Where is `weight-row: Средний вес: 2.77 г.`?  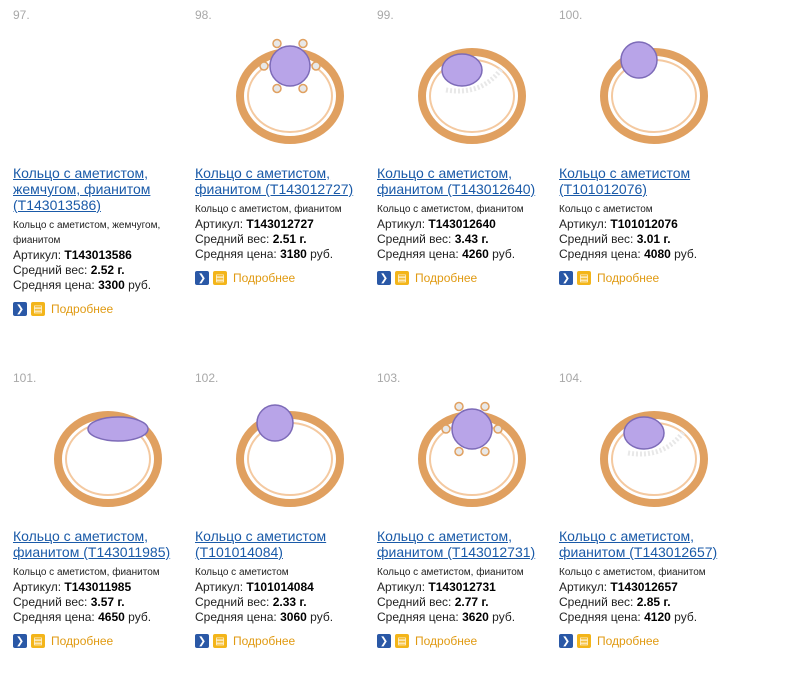
weight-row: Средний вес: 2.77 г. is located at coordinates (433, 602).